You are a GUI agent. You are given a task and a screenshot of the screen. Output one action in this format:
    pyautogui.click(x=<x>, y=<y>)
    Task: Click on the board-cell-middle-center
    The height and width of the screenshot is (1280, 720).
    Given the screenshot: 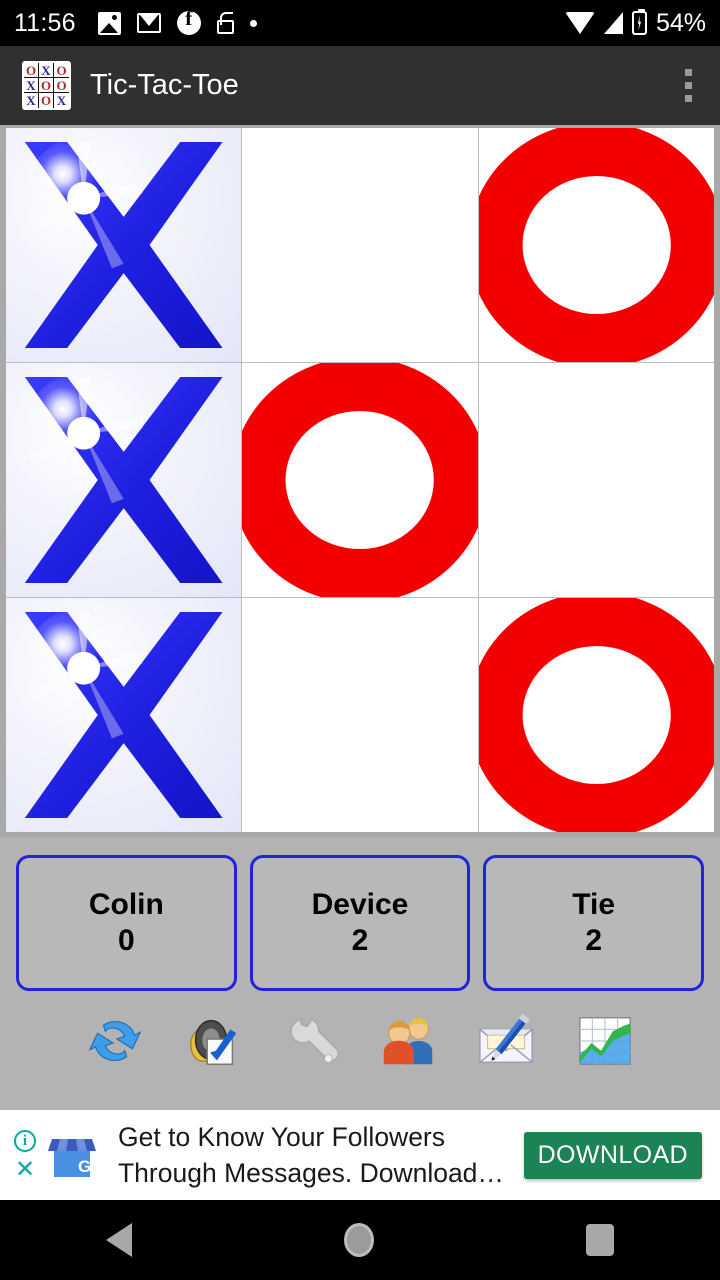 What is the action you would take?
    pyautogui.click(x=360, y=480)
    